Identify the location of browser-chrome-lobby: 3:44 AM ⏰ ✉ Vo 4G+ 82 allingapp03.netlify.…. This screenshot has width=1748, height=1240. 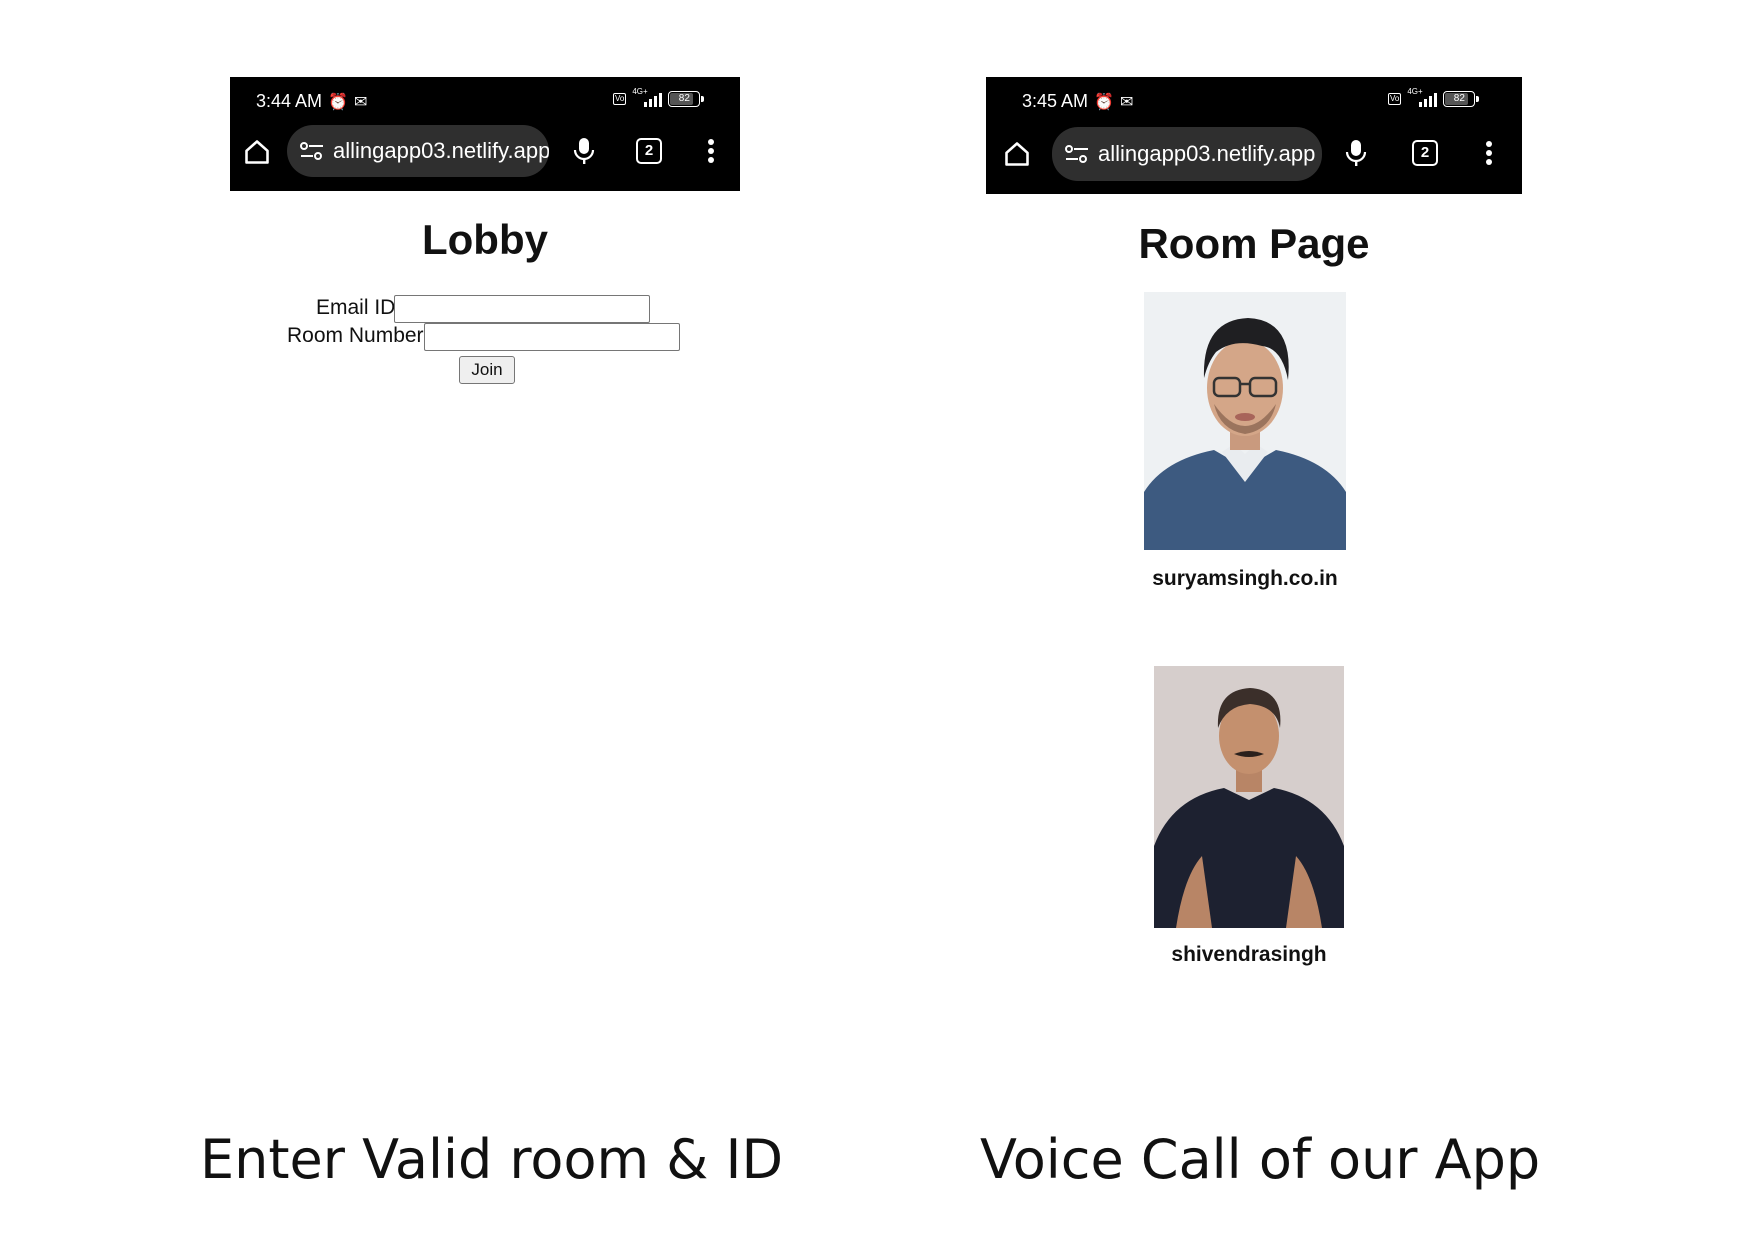
(485, 134).